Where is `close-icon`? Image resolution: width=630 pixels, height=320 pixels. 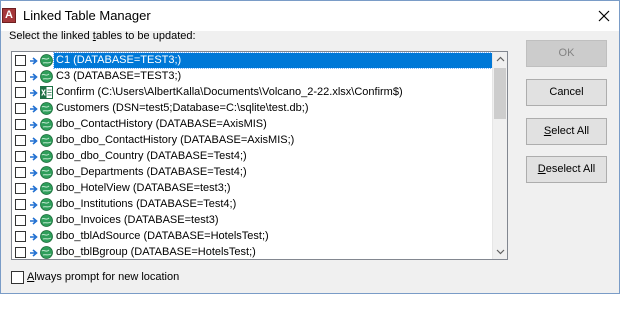 close-icon is located at coordinates (604, 16).